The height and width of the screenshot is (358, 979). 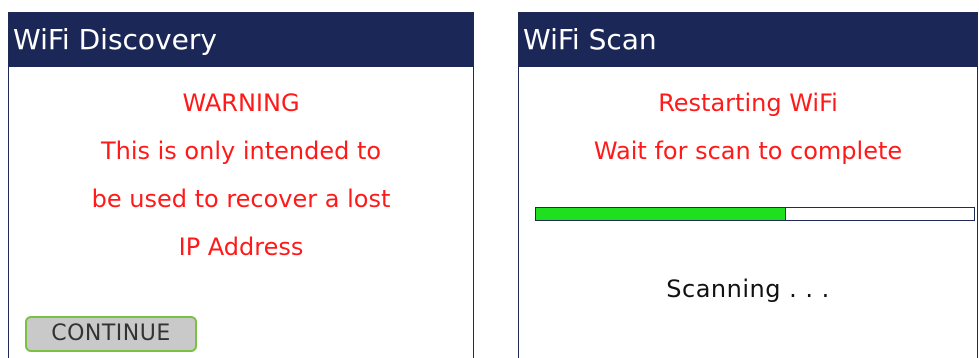 I want to click on scan-progress-fill, so click(x=661, y=214).